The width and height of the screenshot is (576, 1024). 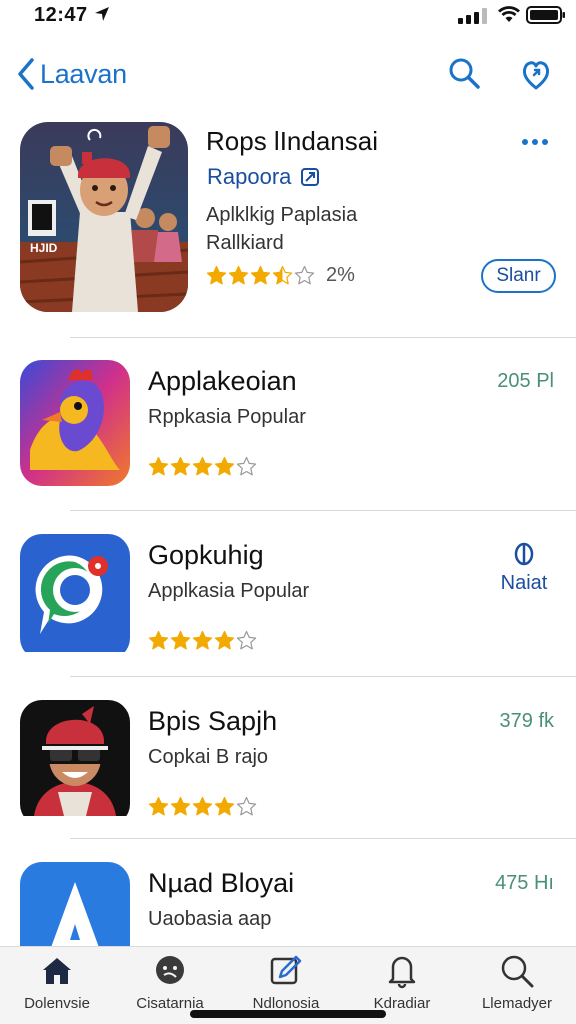 I want to click on featured-app-artwork: HJID, so click(x=104, y=217).